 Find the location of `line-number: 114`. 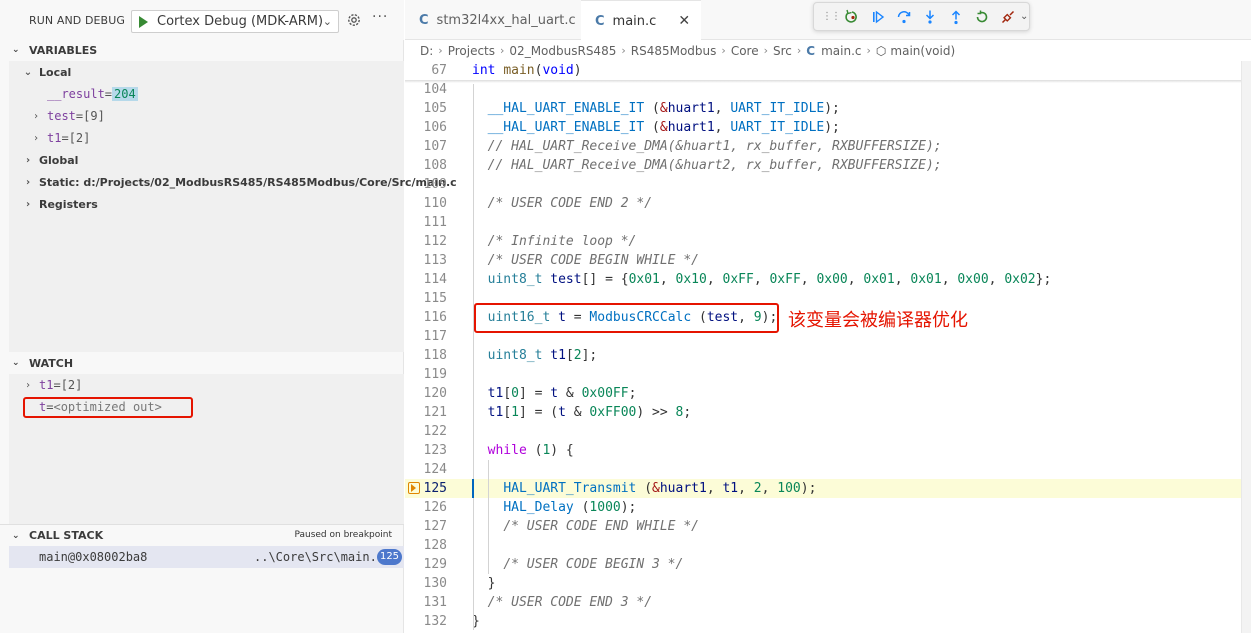

line-number: 114 is located at coordinates (426, 279).